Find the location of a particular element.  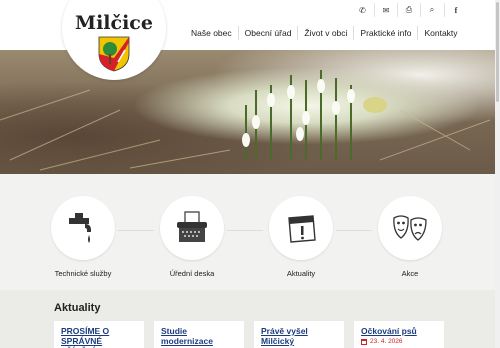

utility-icons: ✆ ✉ ⎙ ⌕ f is located at coordinates (404, 10).